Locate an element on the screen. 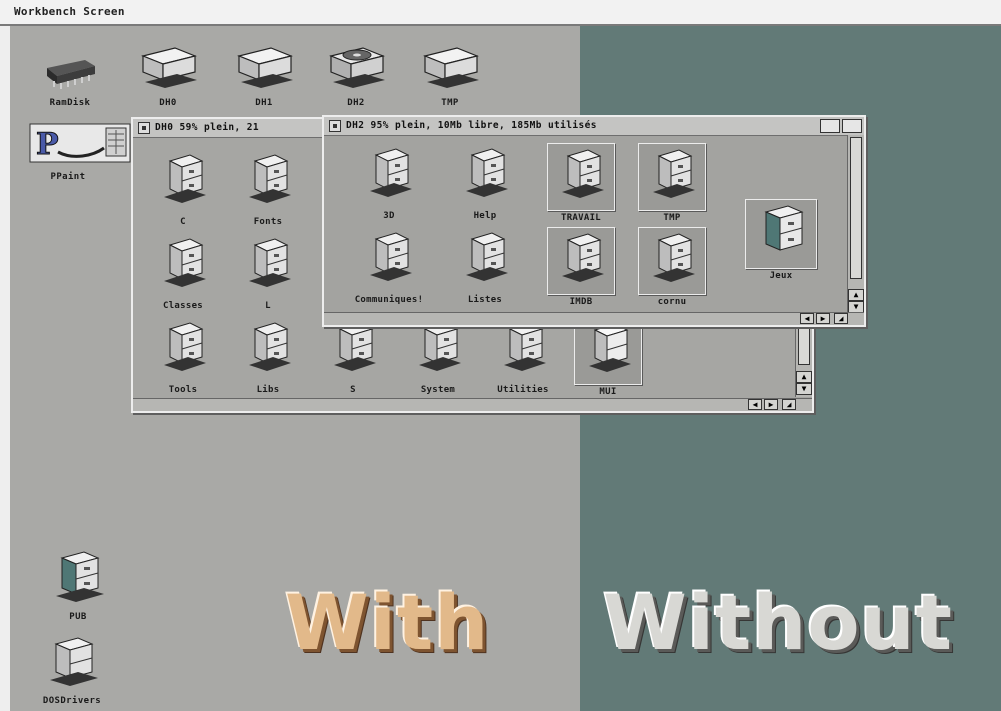 The image size is (1001, 711). desktop-icon-label: DH0 is located at coordinates (168, 103).